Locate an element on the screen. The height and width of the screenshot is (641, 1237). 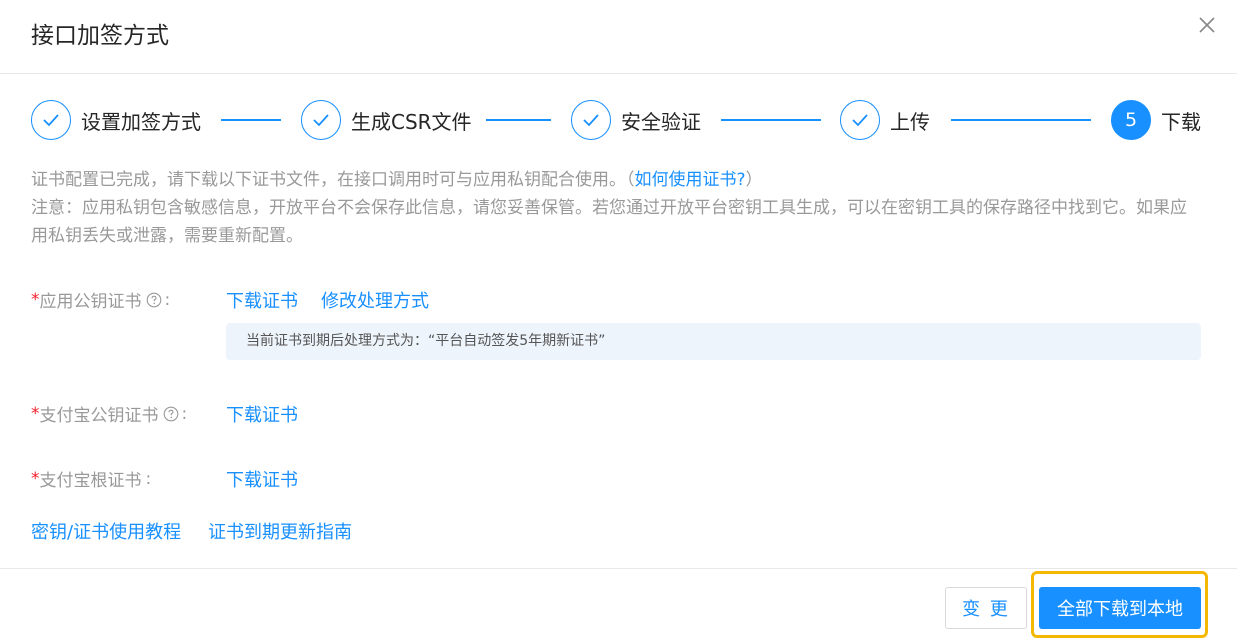
step-1: 设置加签方式 is located at coordinates (116, 120).